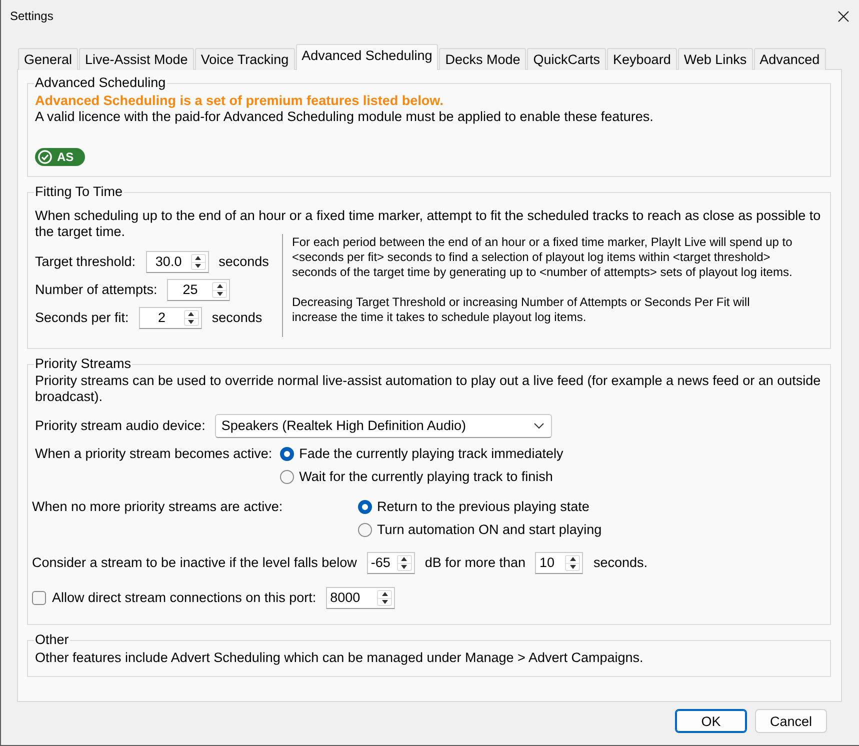  Describe the element at coordinates (843, 16) in the screenshot. I see `close-icon` at that location.